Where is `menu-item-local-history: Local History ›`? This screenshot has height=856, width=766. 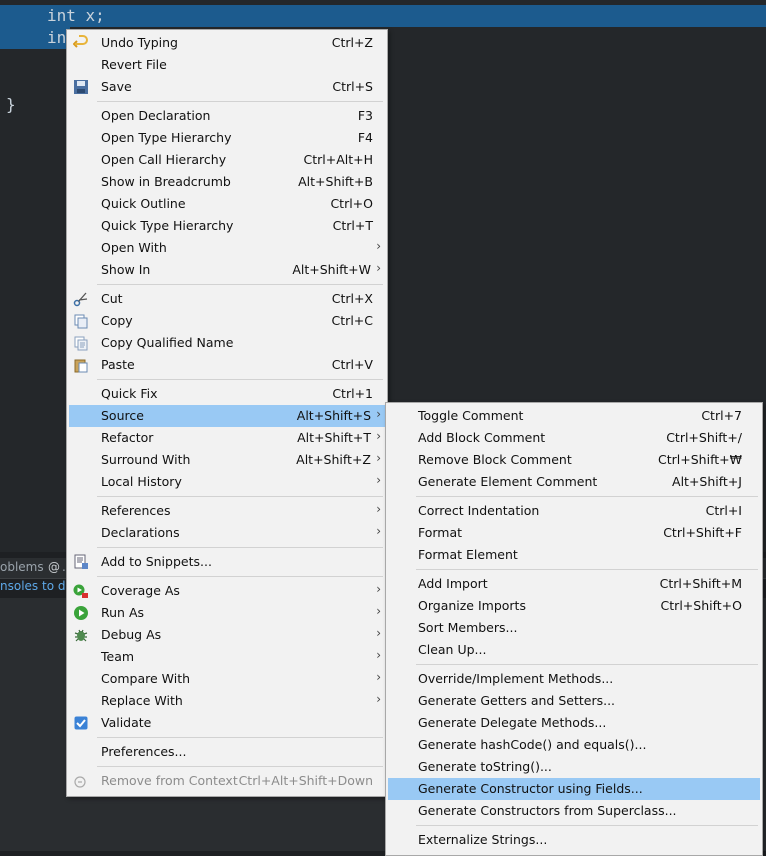 menu-item-local-history: Local History › is located at coordinates (227, 482).